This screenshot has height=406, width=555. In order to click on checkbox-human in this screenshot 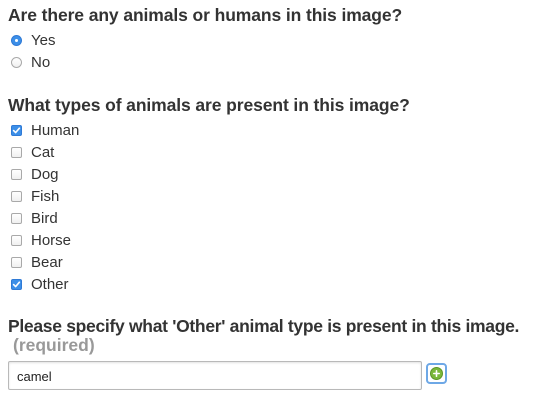, I will do `click(16, 130)`.